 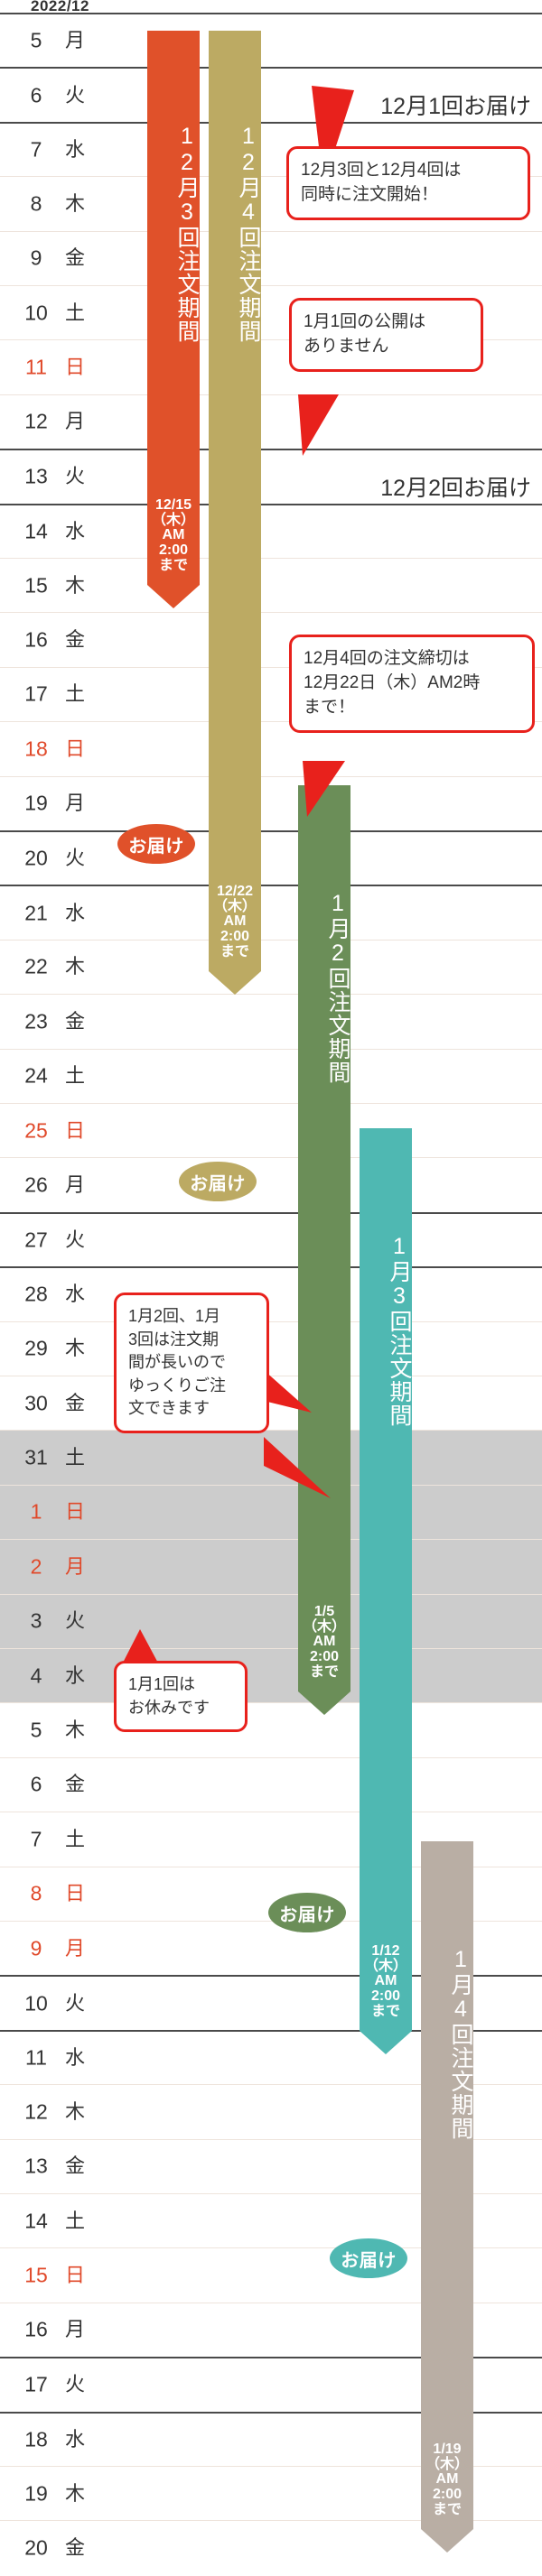 I want to click on pointer-no-jan1, so click(x=319, y=425).